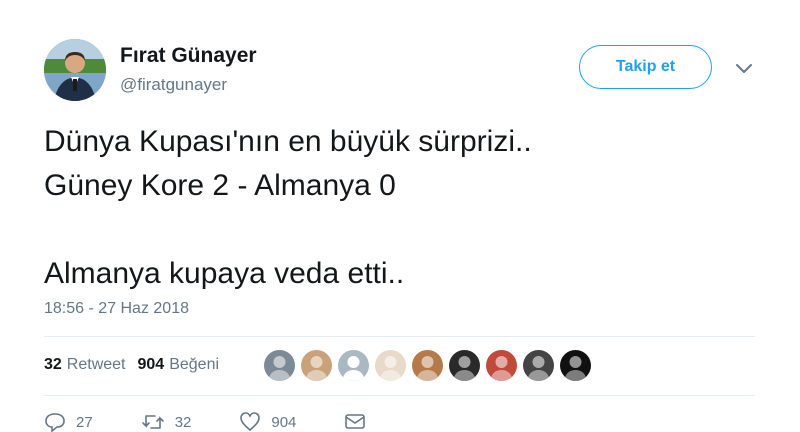  I want to click on like-stat-label: Beğeni, so click(194, 364).